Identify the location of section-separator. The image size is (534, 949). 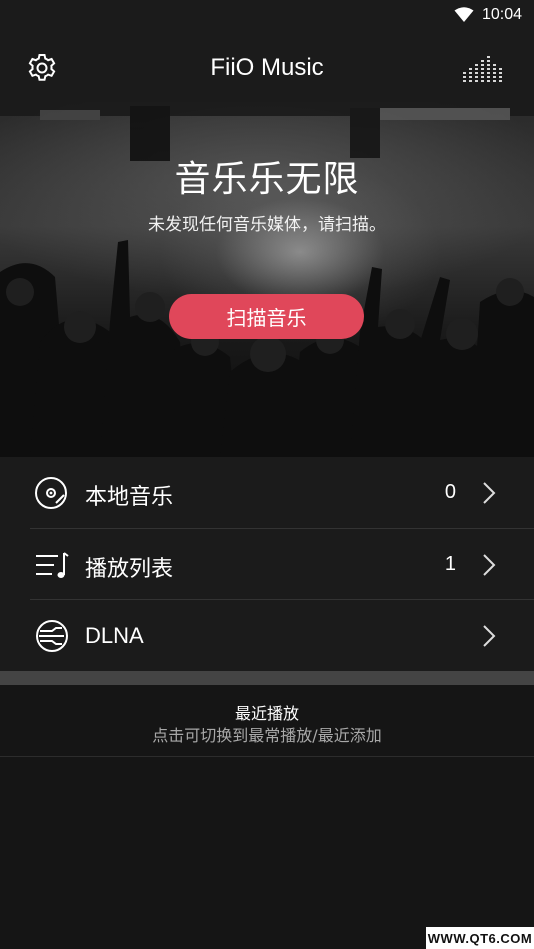
(267, 678).